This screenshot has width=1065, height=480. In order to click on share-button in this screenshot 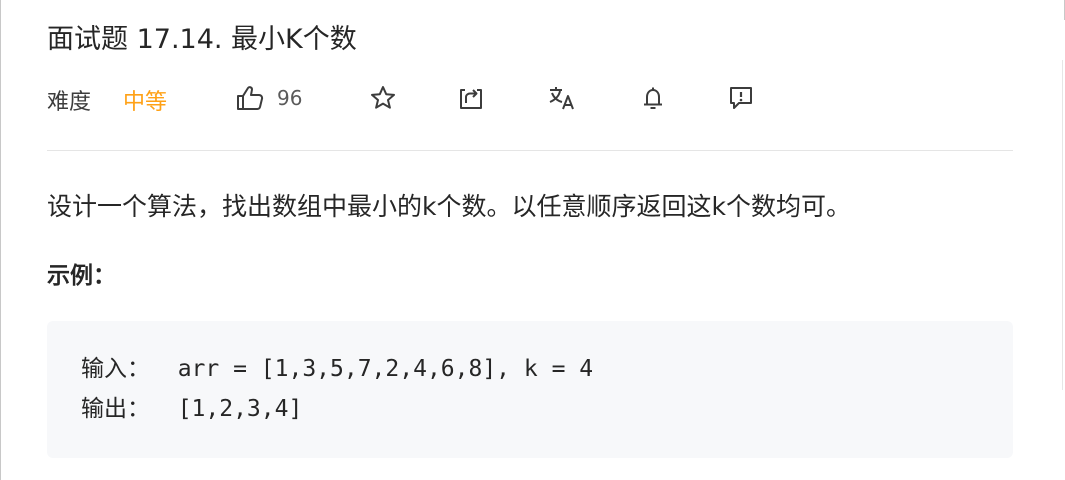, I will do `click(471, 98)`.